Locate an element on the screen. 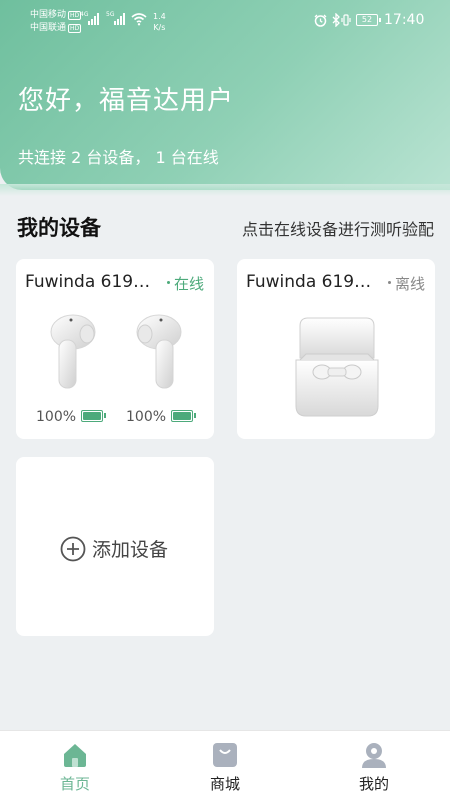 This screenshot has height=800, width=450. left-battery-percent: 100% is located at coordinates (56, 417).